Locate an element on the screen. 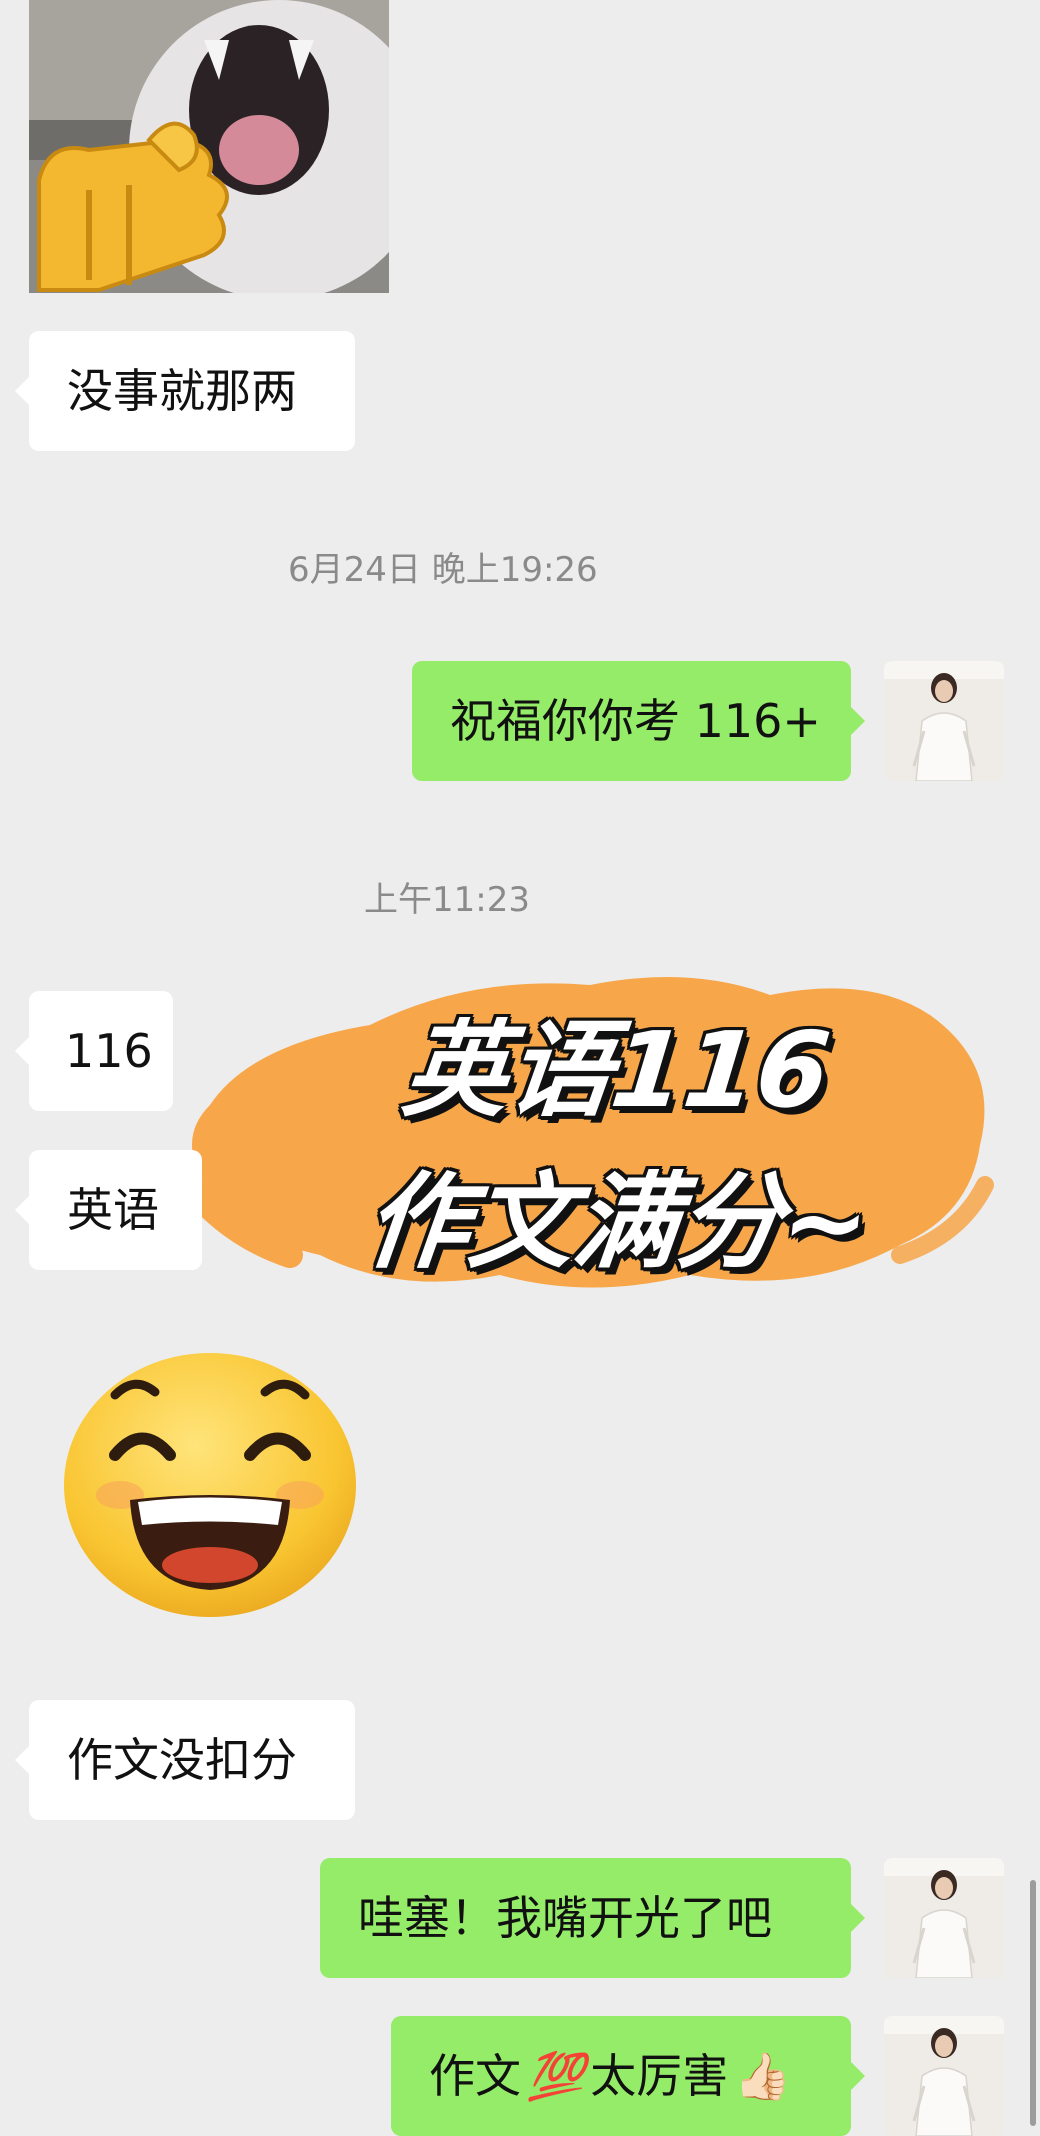 This screenshot has width=1040, height=2136. outgoing-message: 哇塞！我嘴开光了吧 is located at coordinates (592, 1918).